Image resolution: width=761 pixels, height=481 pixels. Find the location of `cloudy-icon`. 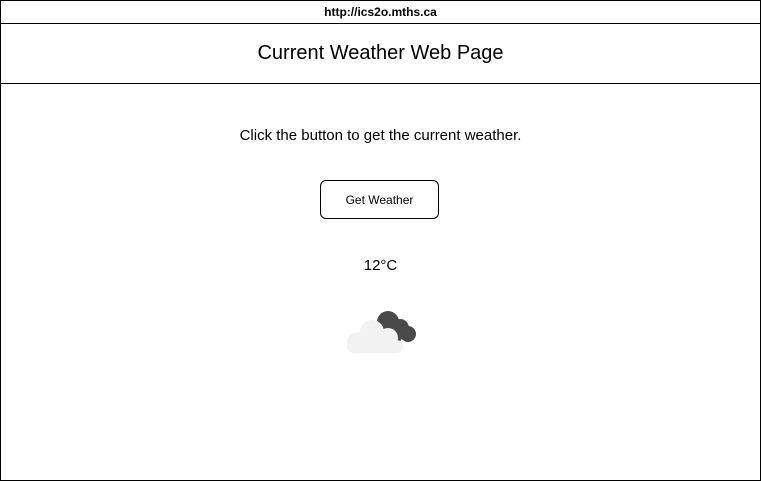

cloudy-icon is located at coordinates (381, 332).